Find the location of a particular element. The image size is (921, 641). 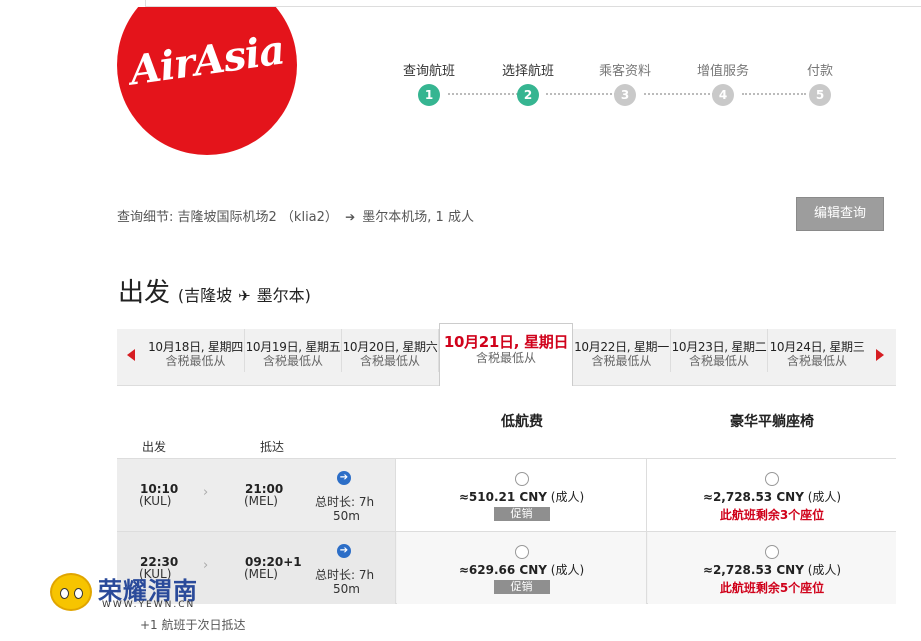

step-label: 乘客资料 is located at coordinates (624, 71).